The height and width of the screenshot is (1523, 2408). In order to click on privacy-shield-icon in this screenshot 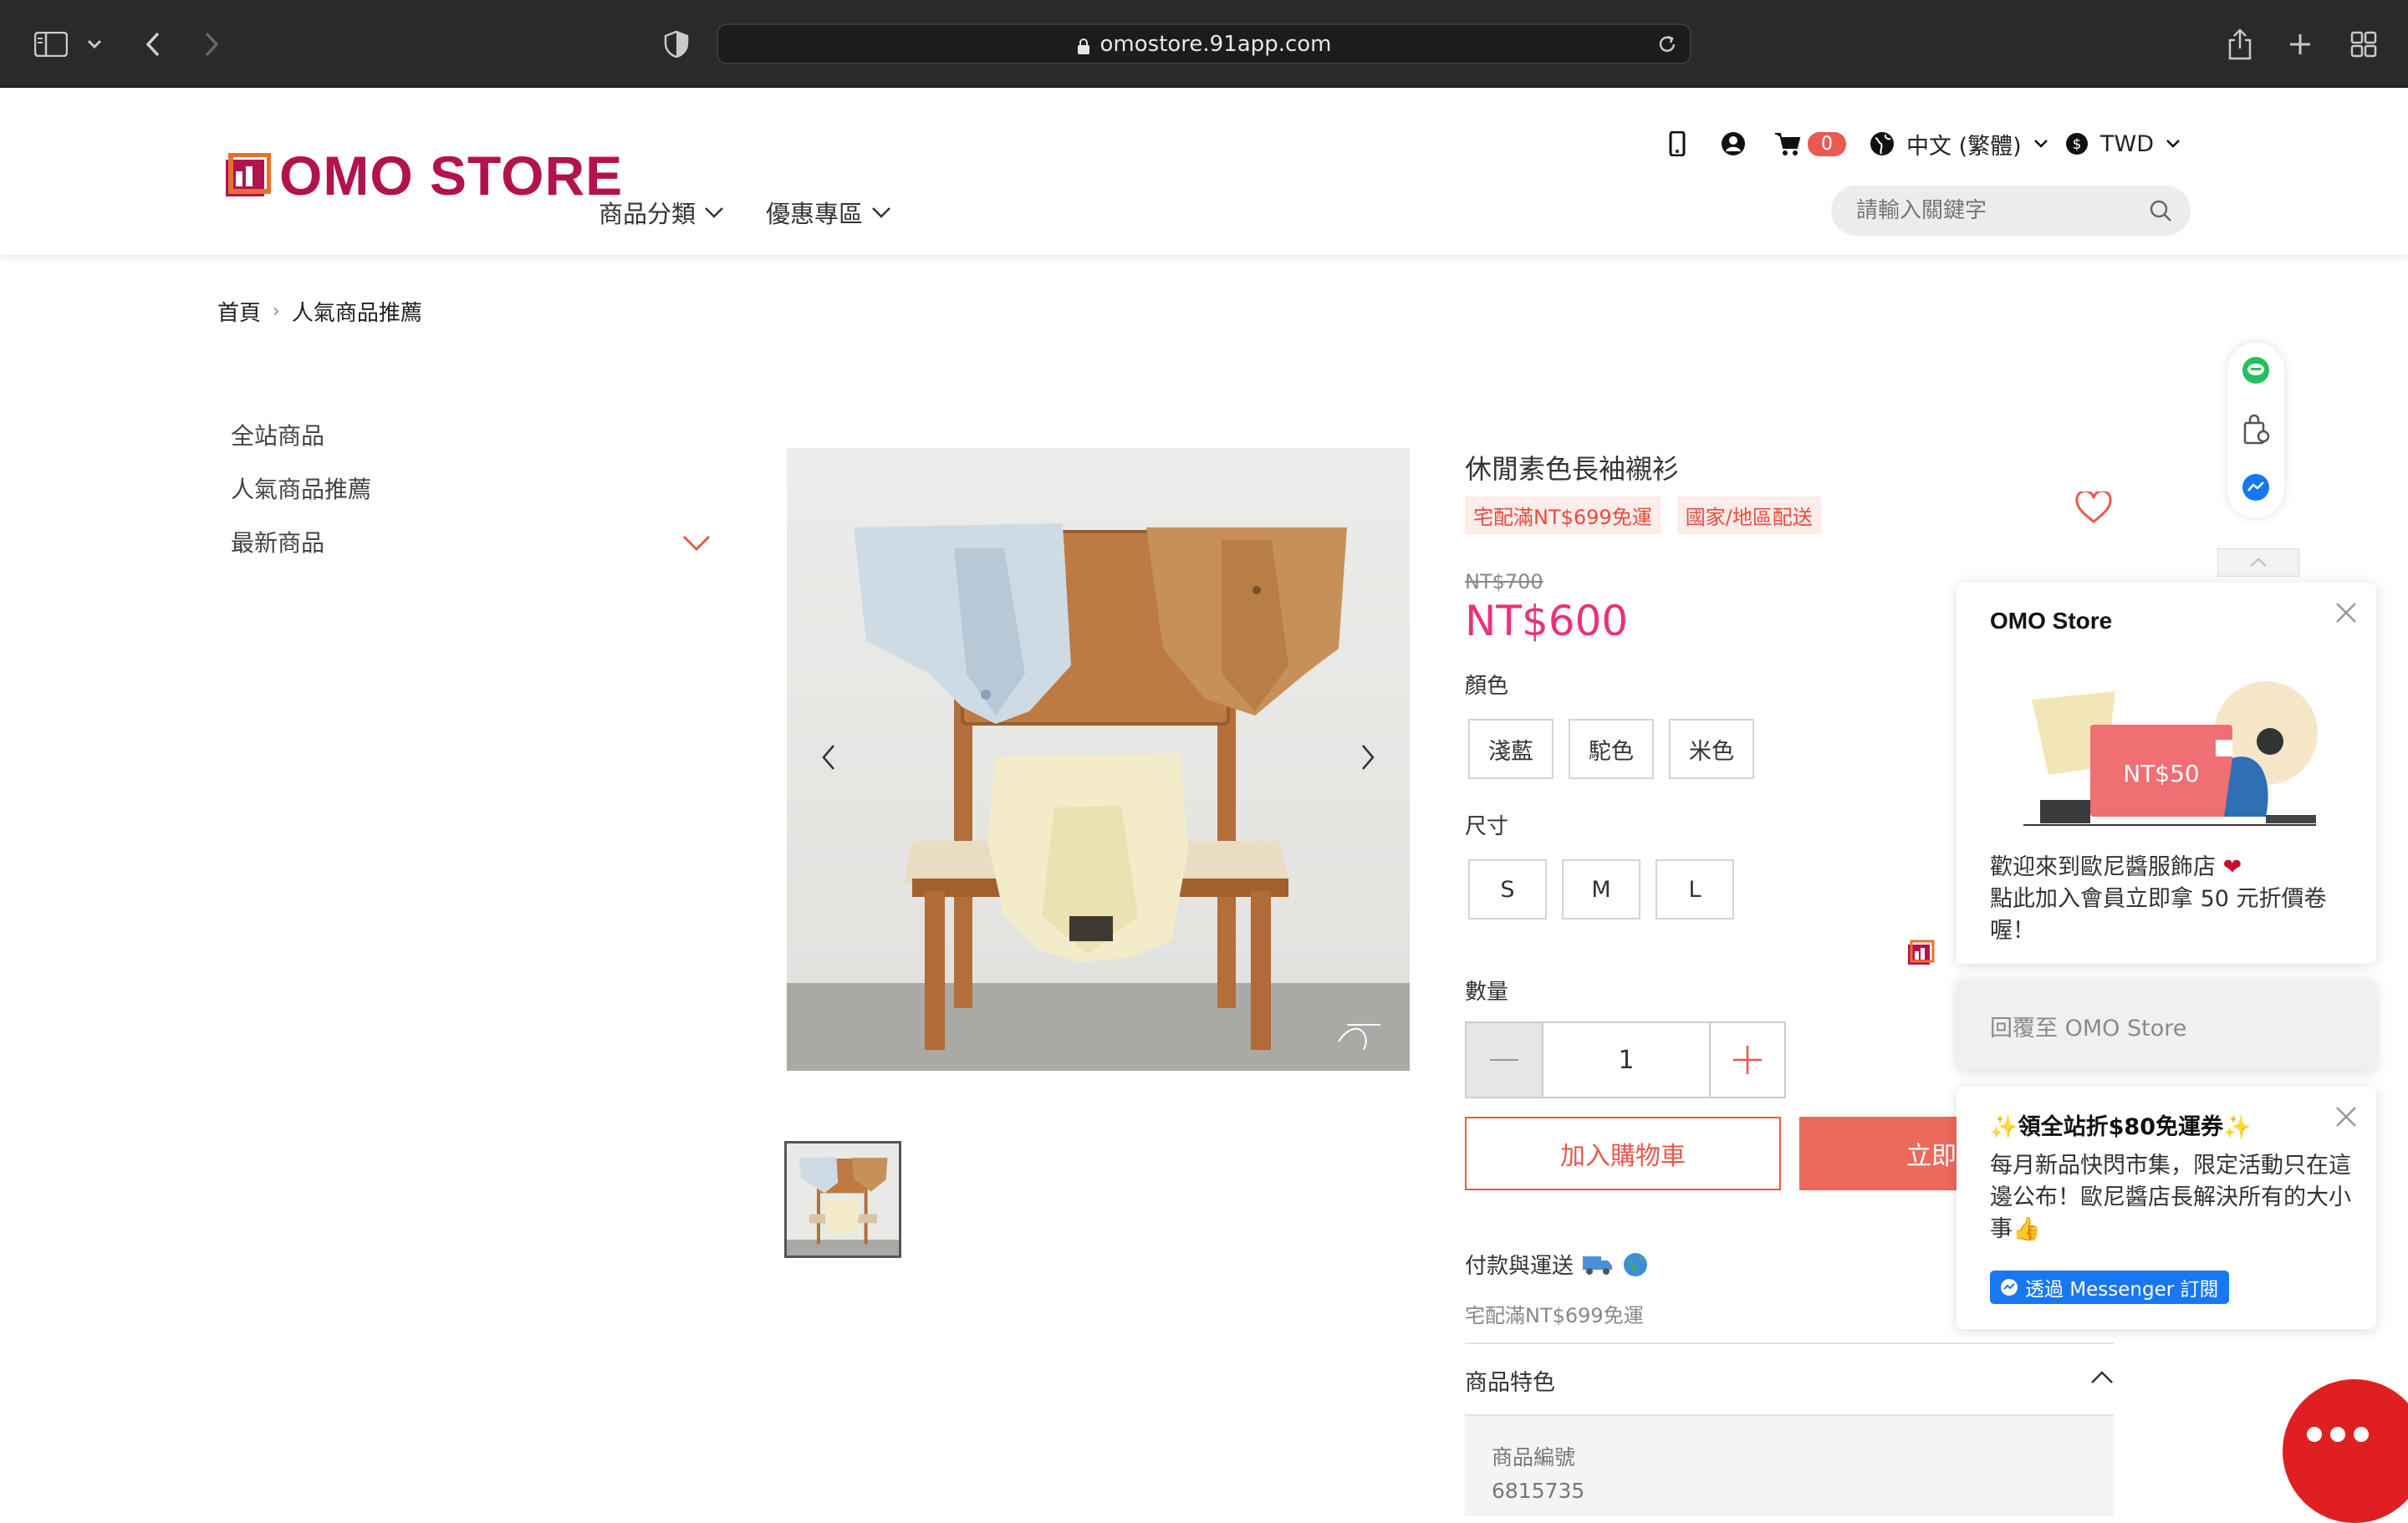, I will do `click(677, 44)`.